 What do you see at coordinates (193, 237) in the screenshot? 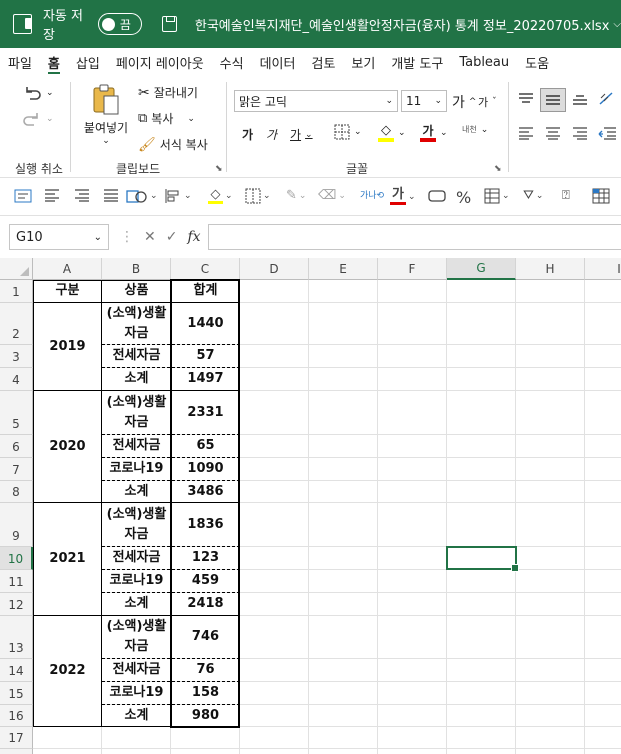
I see `insert-function-icon: fx` at bounding box center [193, 237].